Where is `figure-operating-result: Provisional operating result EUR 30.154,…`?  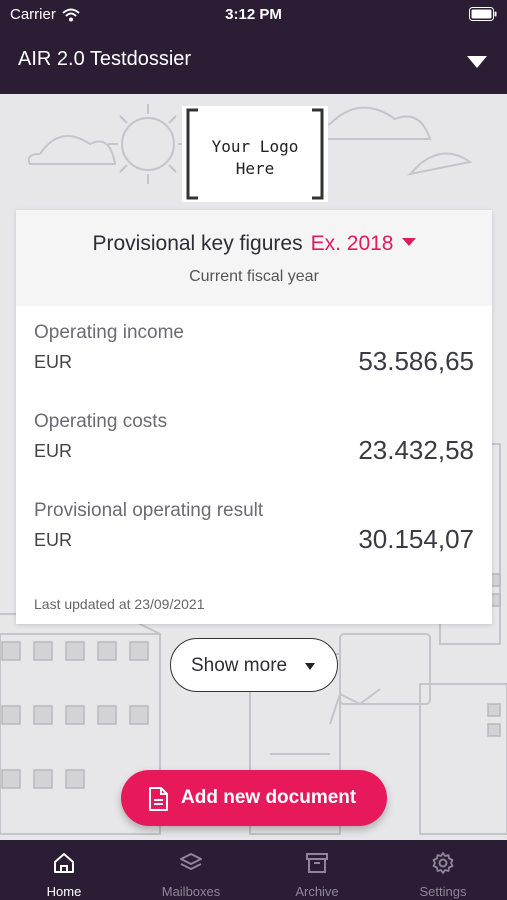
figure-operating-result: Provisional operating result EUR 30.154,… is located at coordinates (254, 535).